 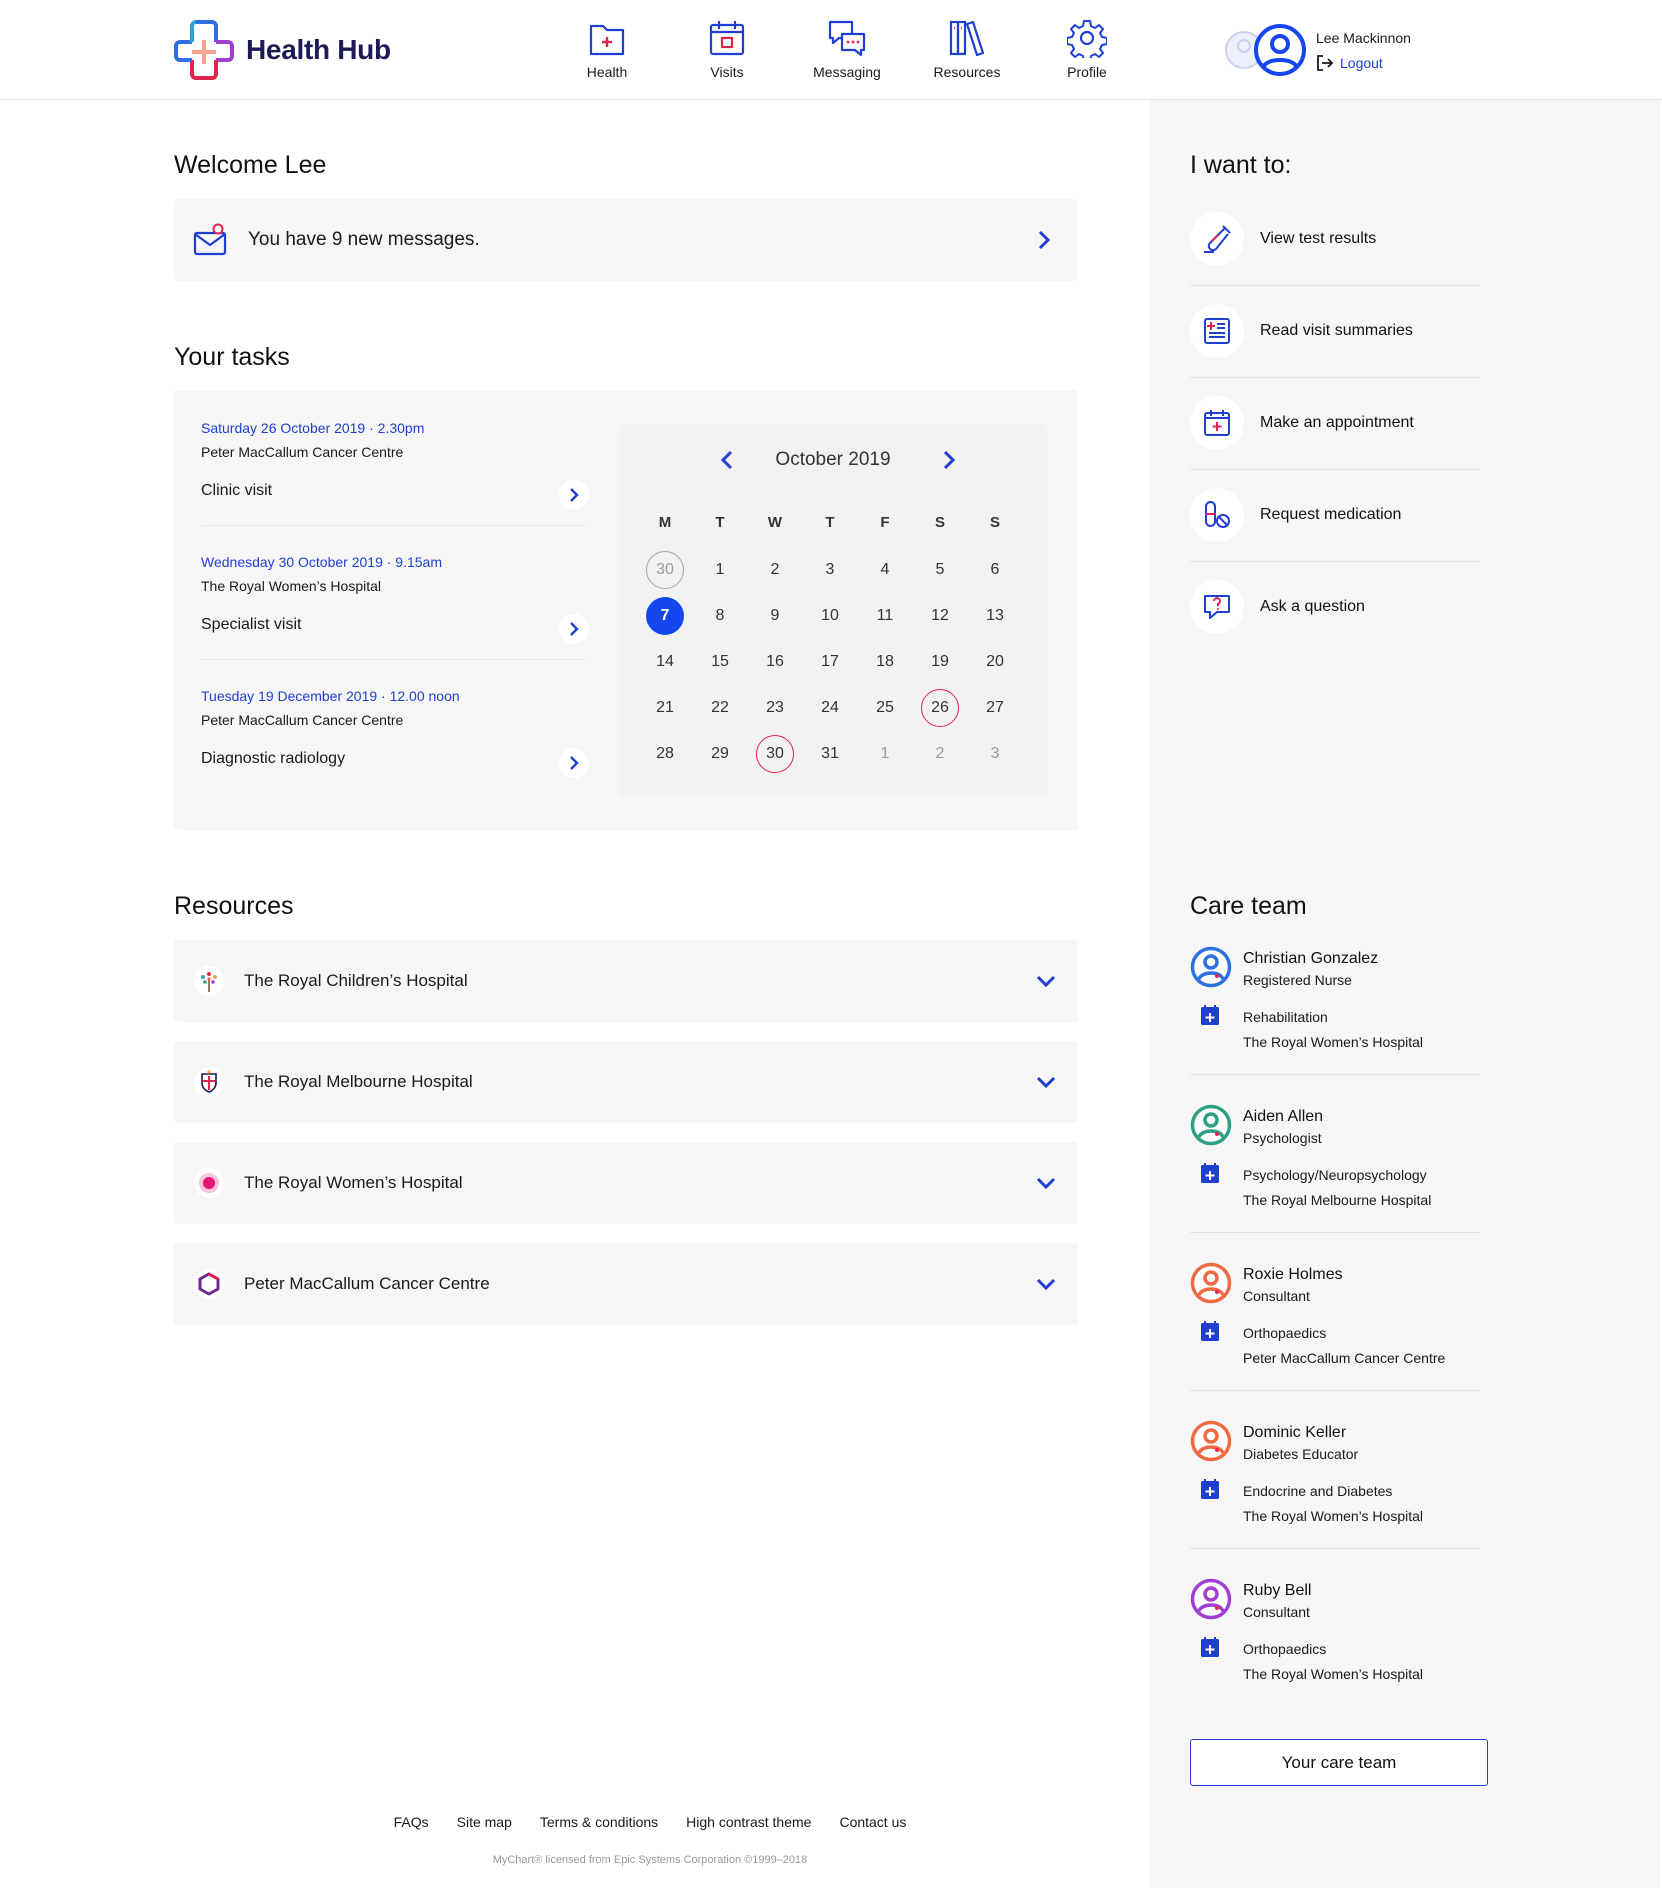 What do you see at coordinates (210, 239) in the screenshot?
I see `envelope-notification-icon` at bounding box center [210, 239].